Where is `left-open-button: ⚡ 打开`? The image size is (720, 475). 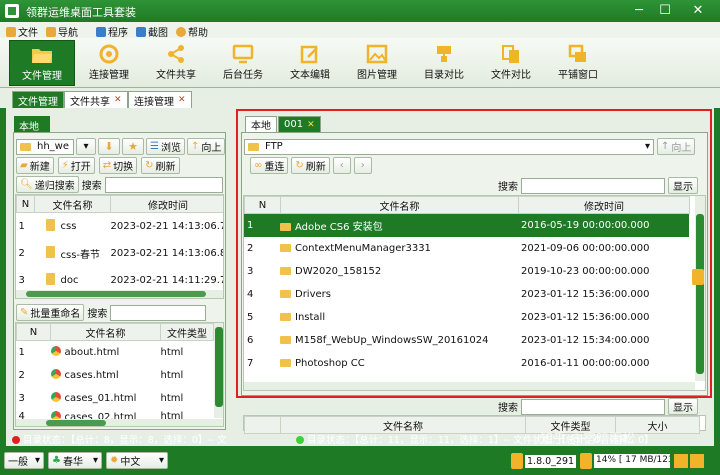 left-open-button: ⚡ 打开 is located at coordinates (76, 165).